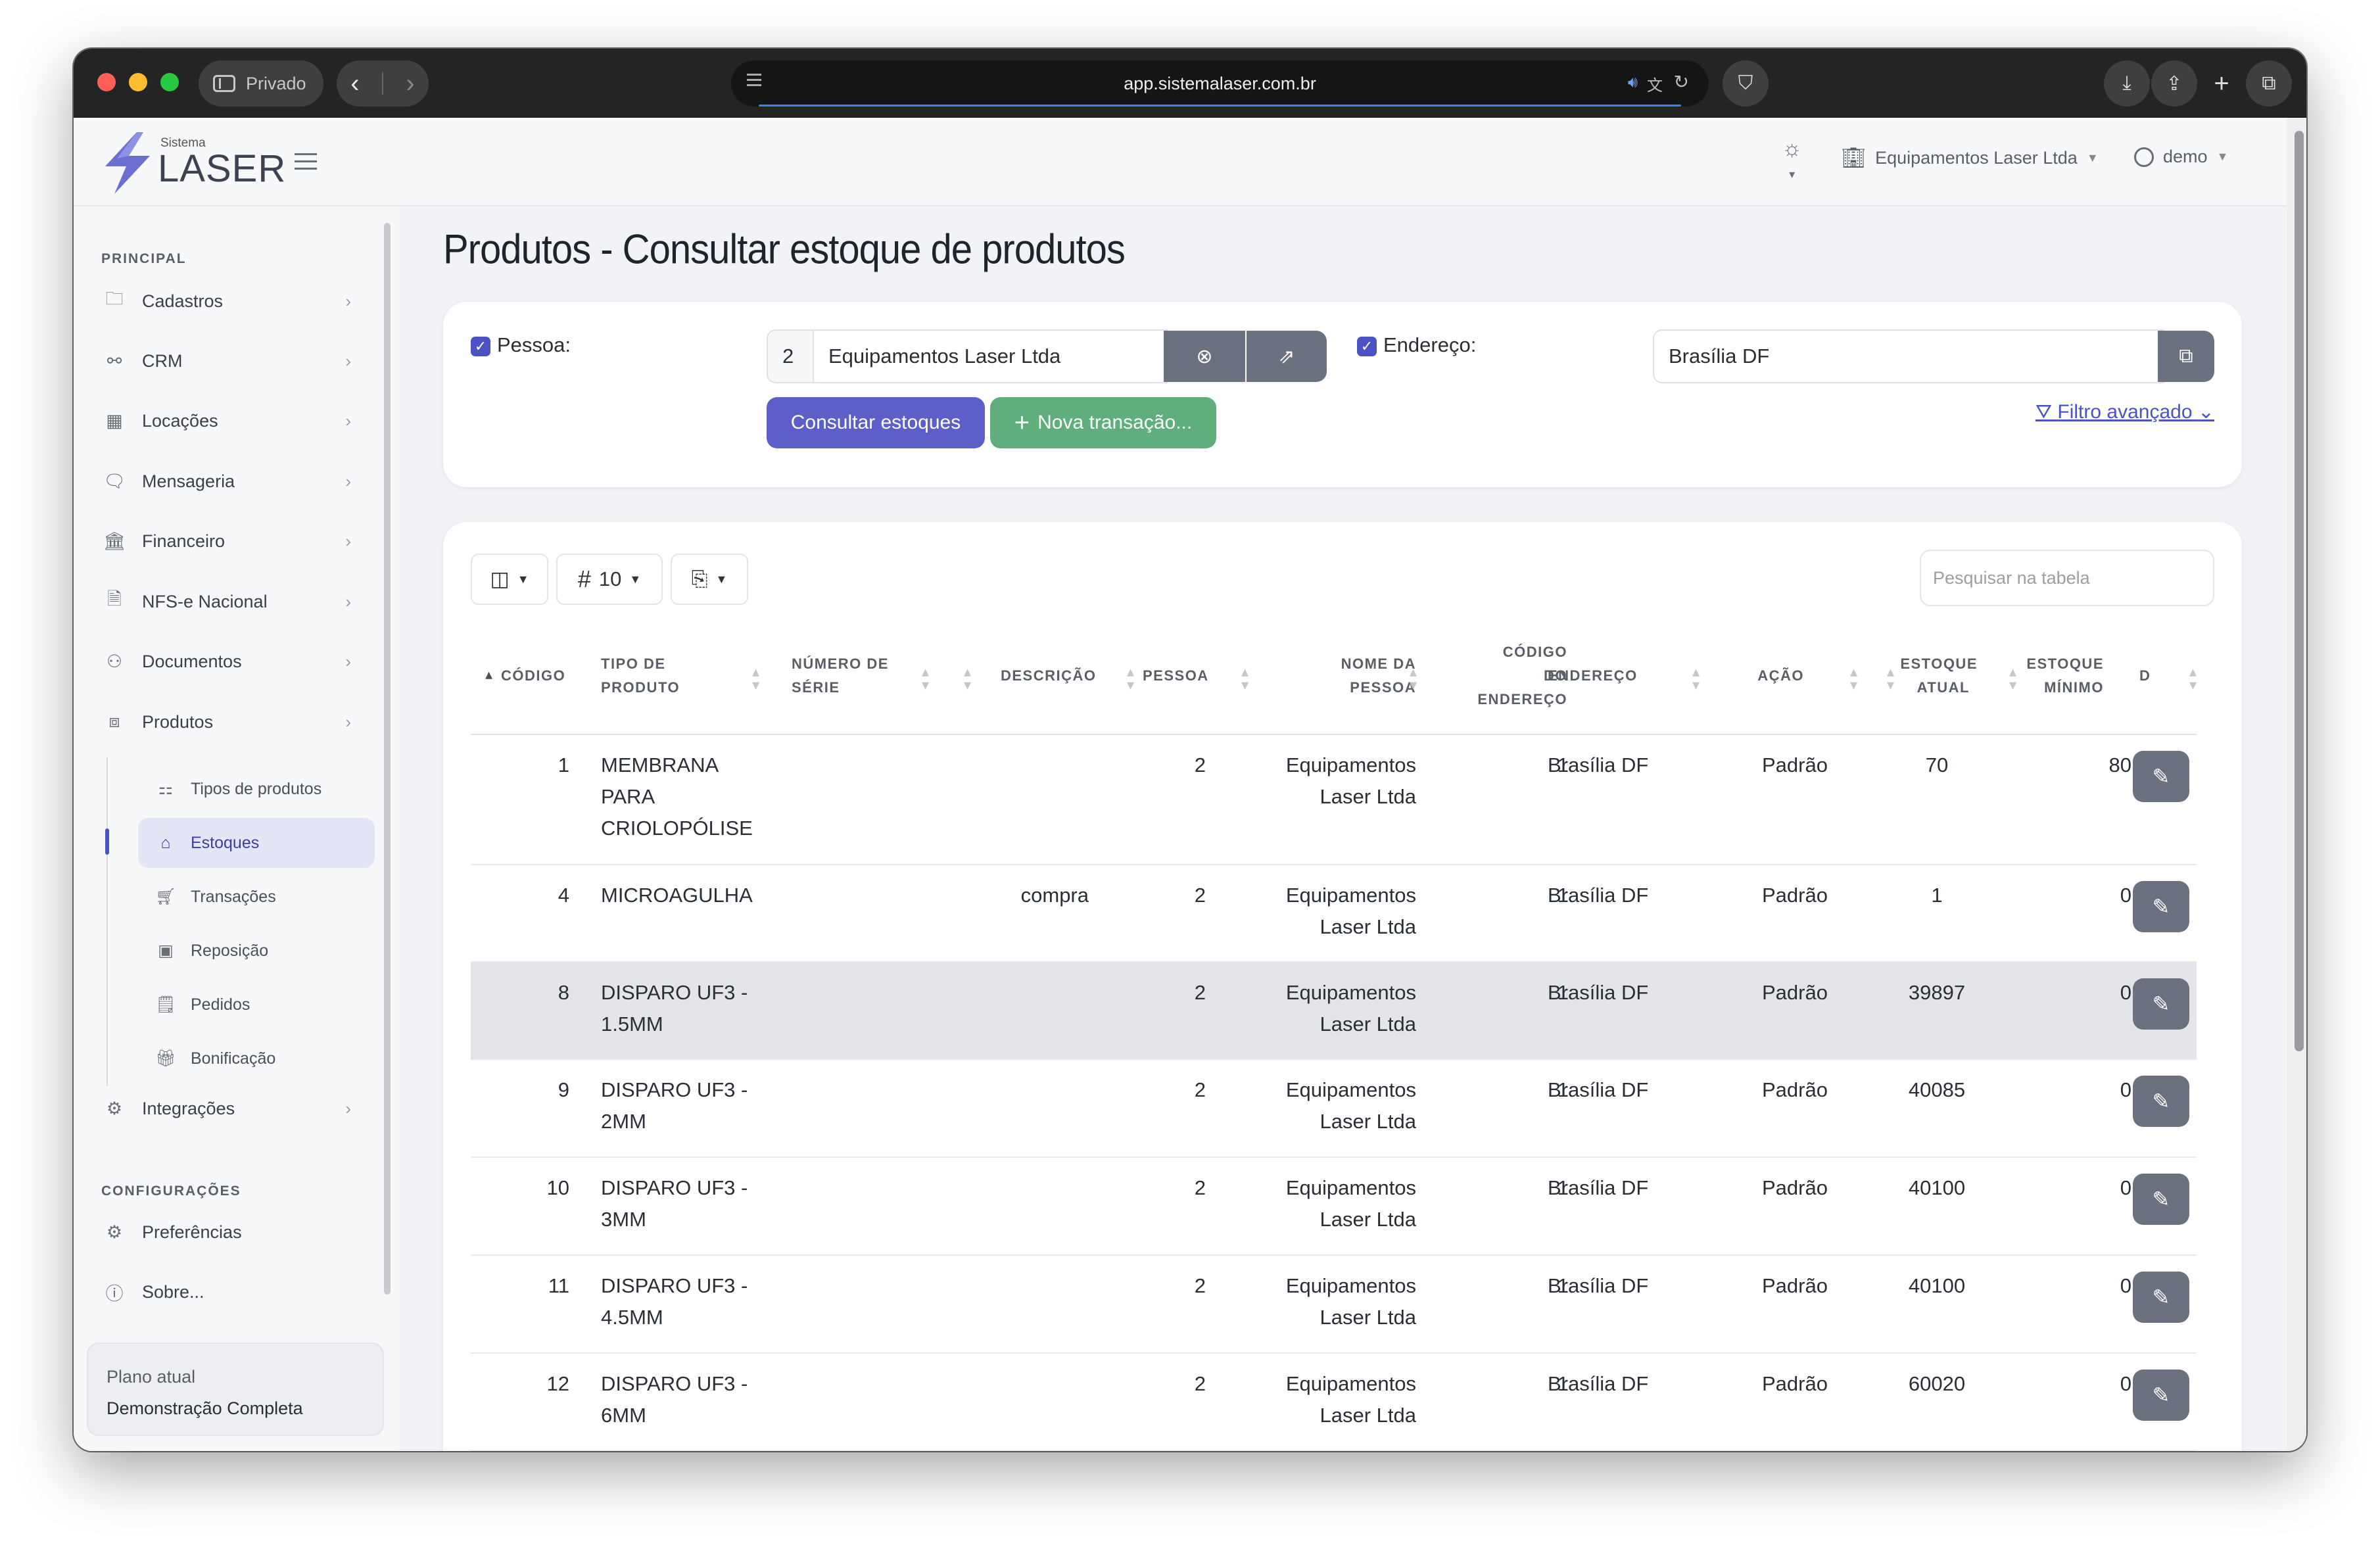  Describe the element at coordinates (1054, 895) in the screenshot. I see `cell-descricao: compra` at that location.